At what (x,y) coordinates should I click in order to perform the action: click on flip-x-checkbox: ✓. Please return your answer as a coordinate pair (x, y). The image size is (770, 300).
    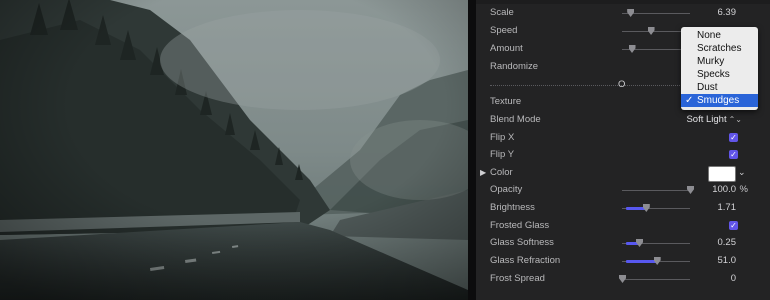
    Looking at the image, I should click on (733, 137).